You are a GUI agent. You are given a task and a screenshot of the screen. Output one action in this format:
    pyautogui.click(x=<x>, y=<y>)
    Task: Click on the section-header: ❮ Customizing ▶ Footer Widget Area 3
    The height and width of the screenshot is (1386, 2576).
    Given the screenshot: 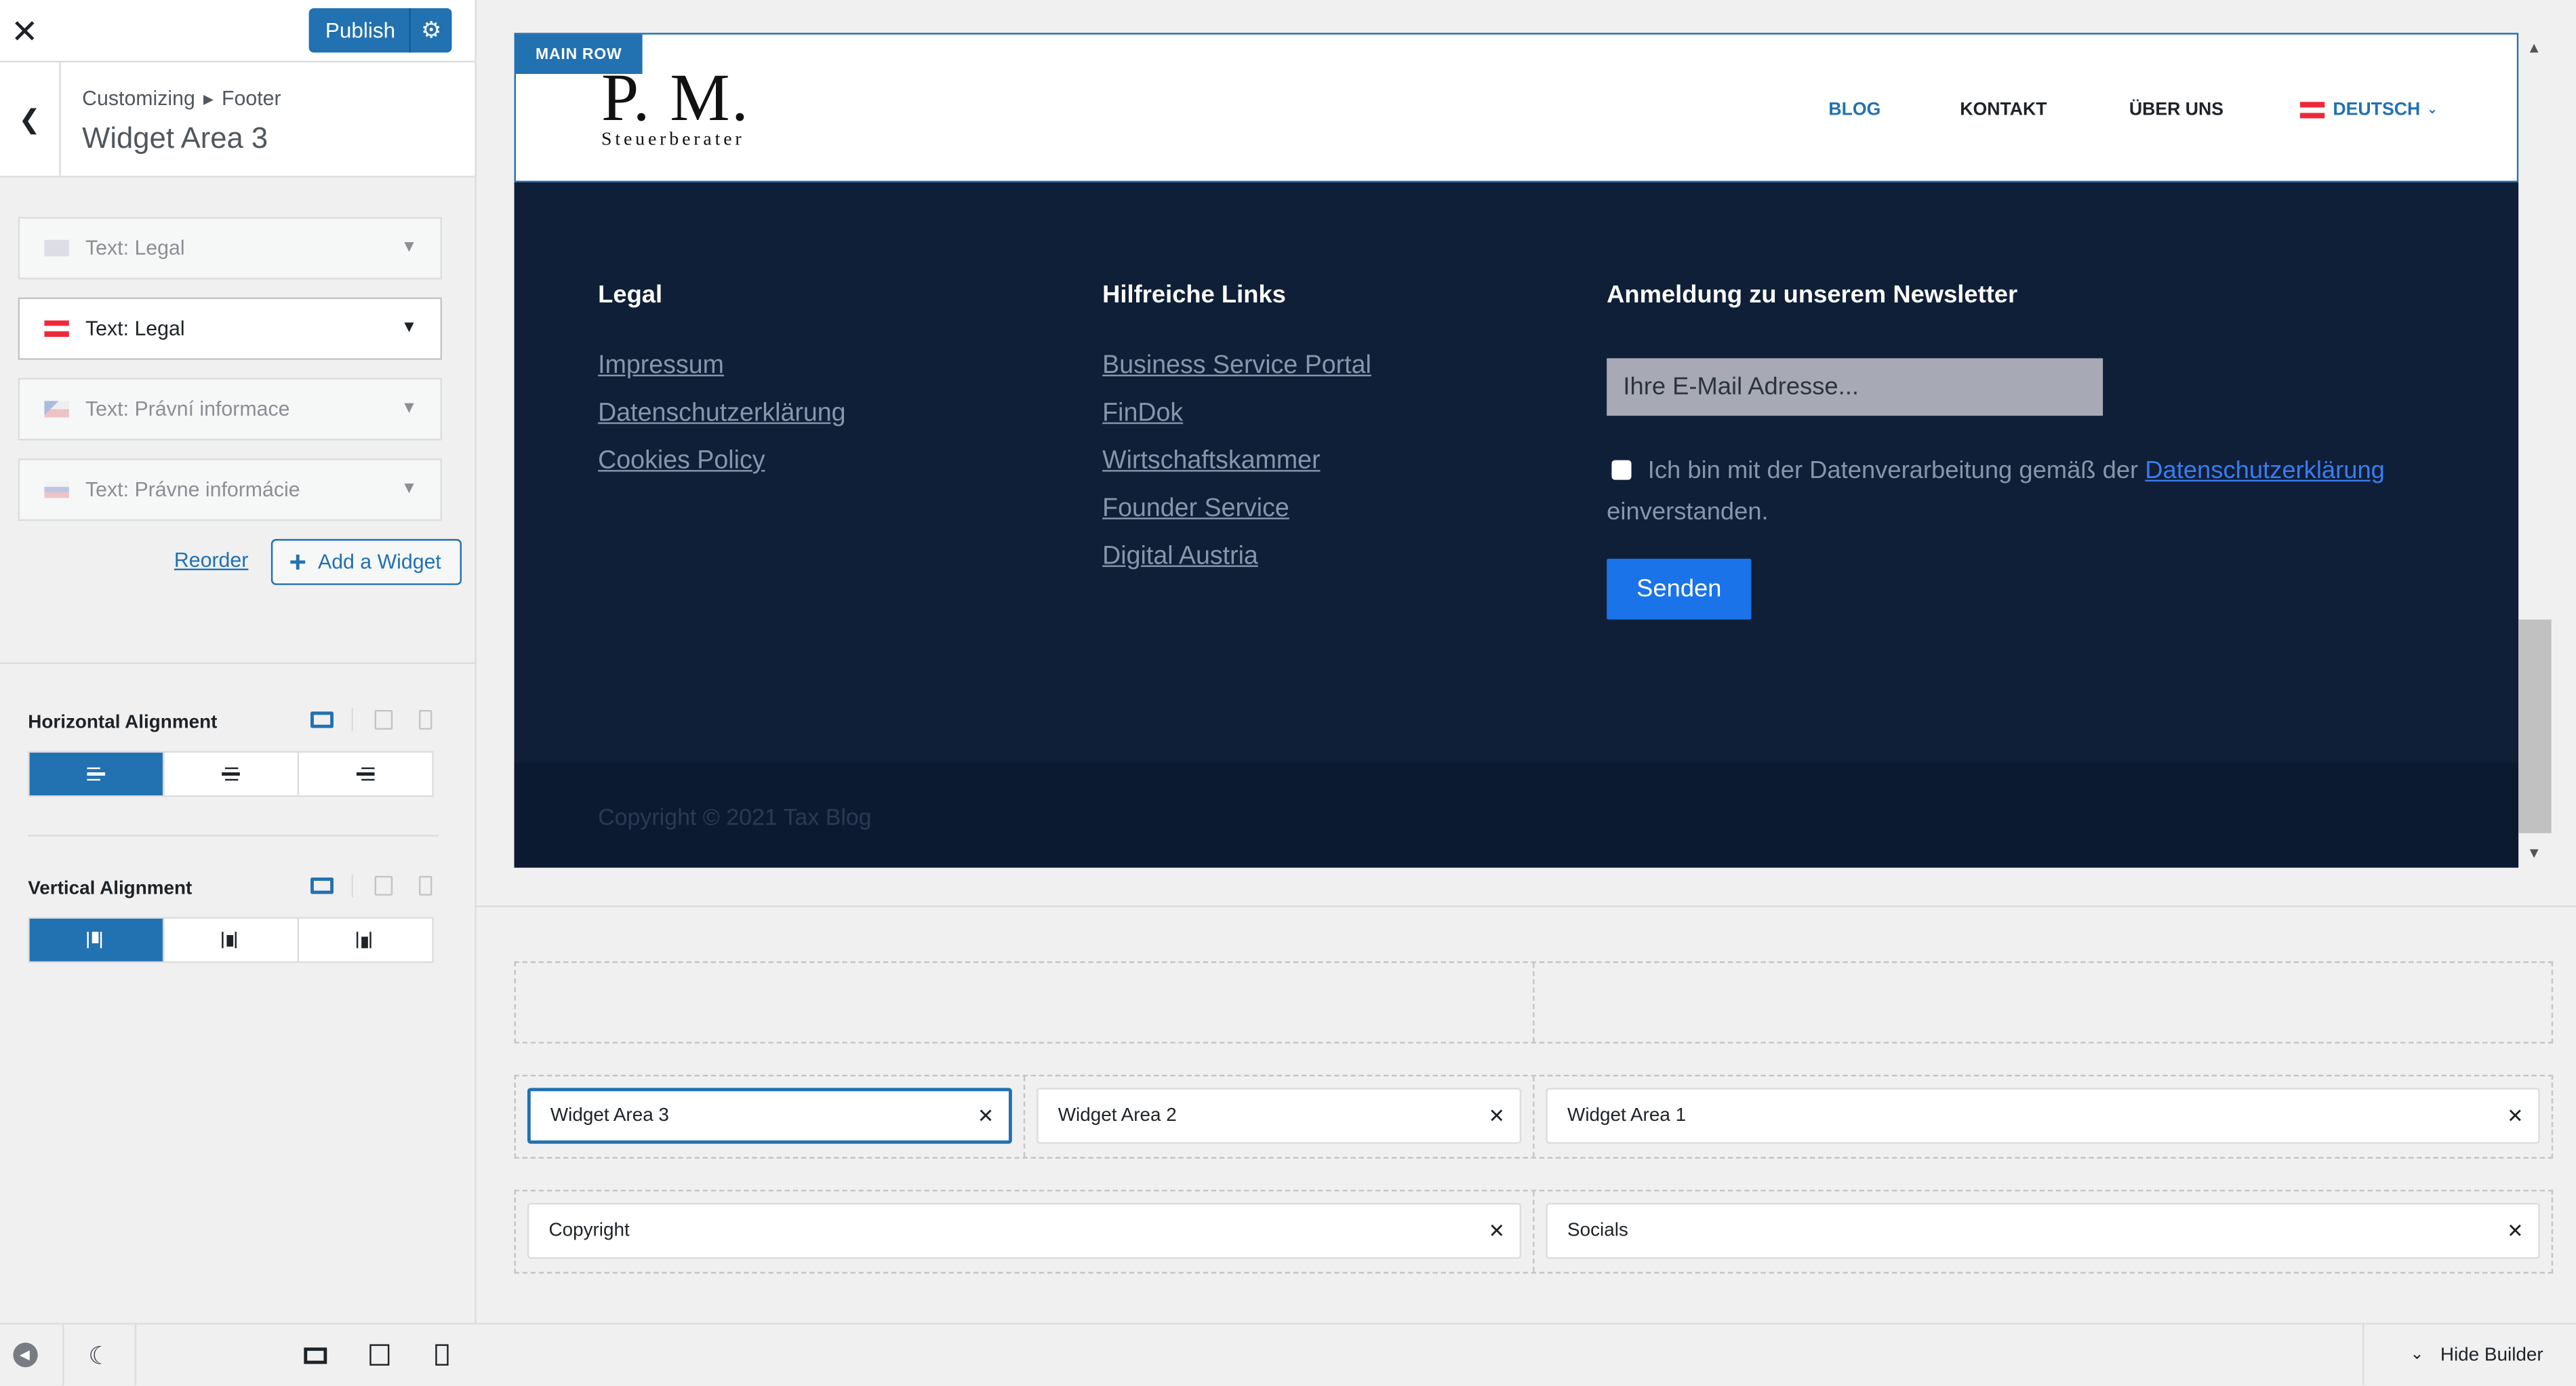 What is the action you would take?
    pyautogui.click(x=237, y=120)
    